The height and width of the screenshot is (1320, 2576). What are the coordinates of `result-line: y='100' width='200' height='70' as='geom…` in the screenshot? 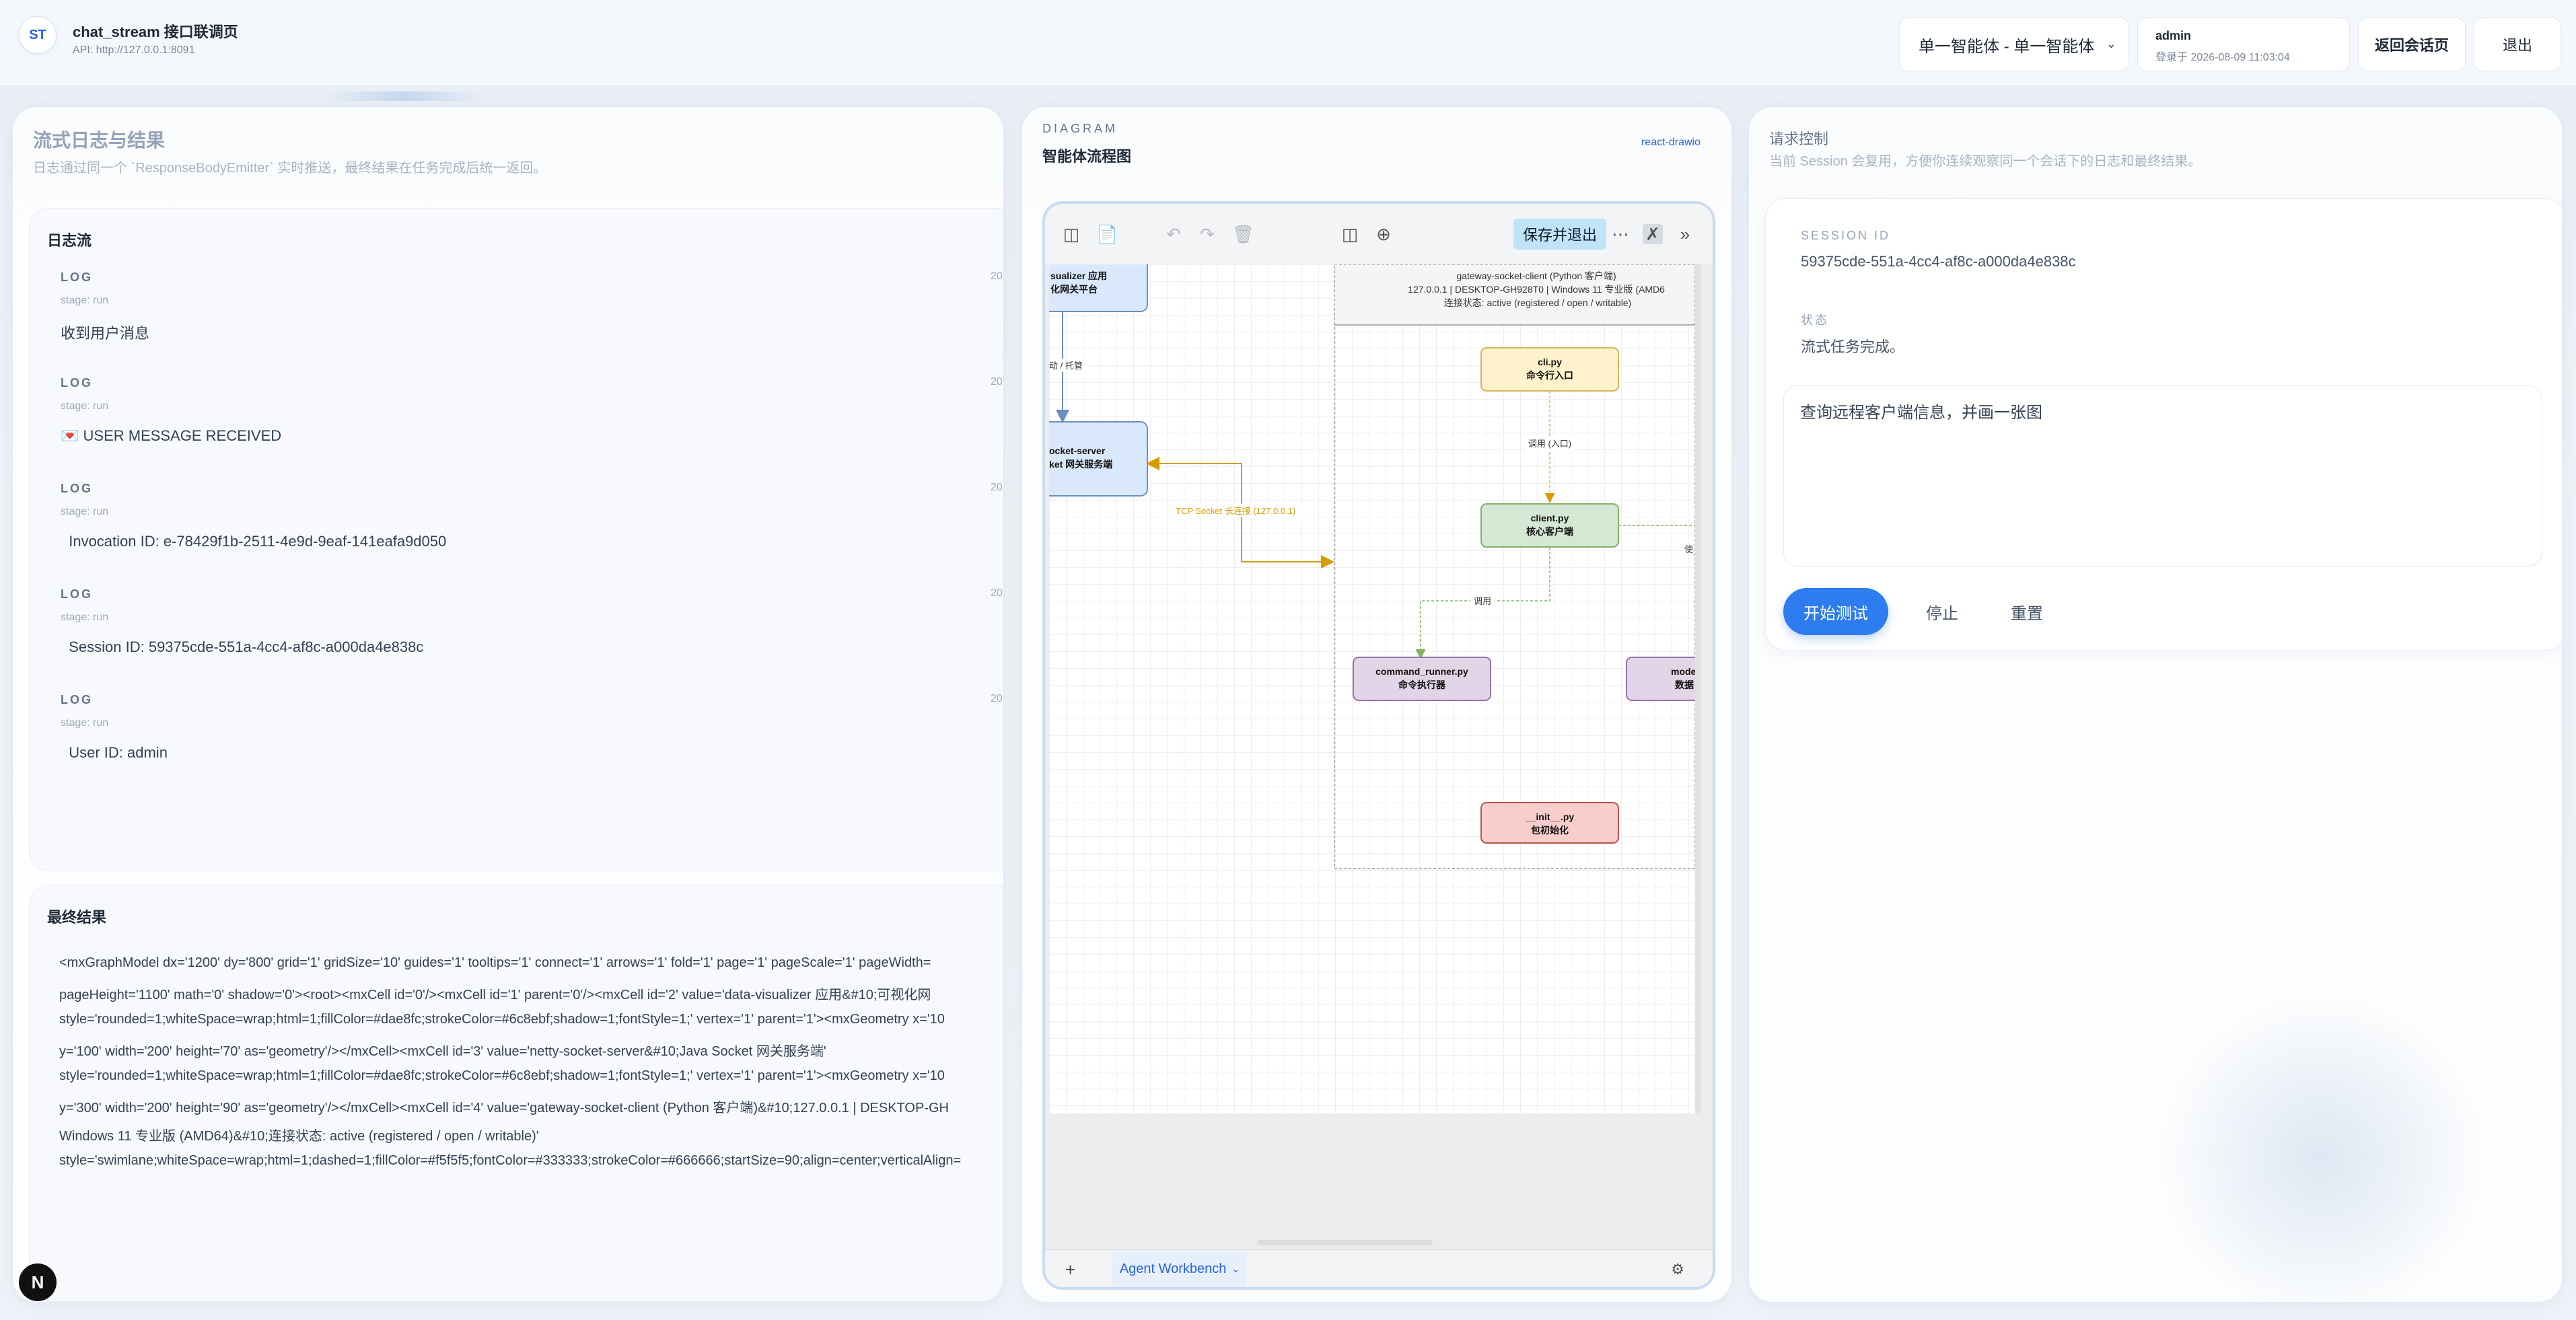 It's located at (443, 1051).